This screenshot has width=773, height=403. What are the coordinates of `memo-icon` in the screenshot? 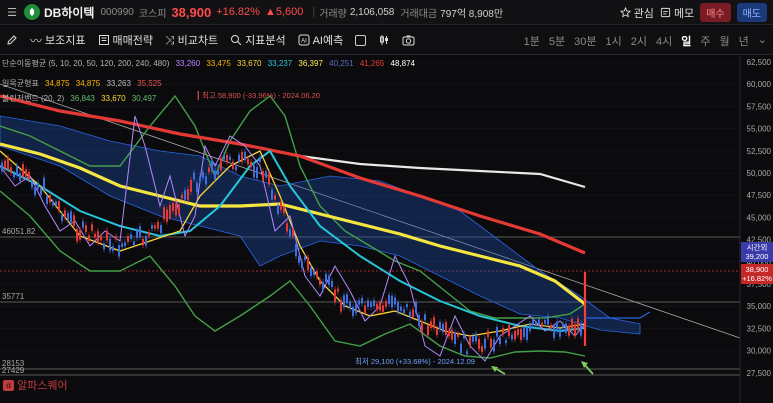 It's located at (665, 12).